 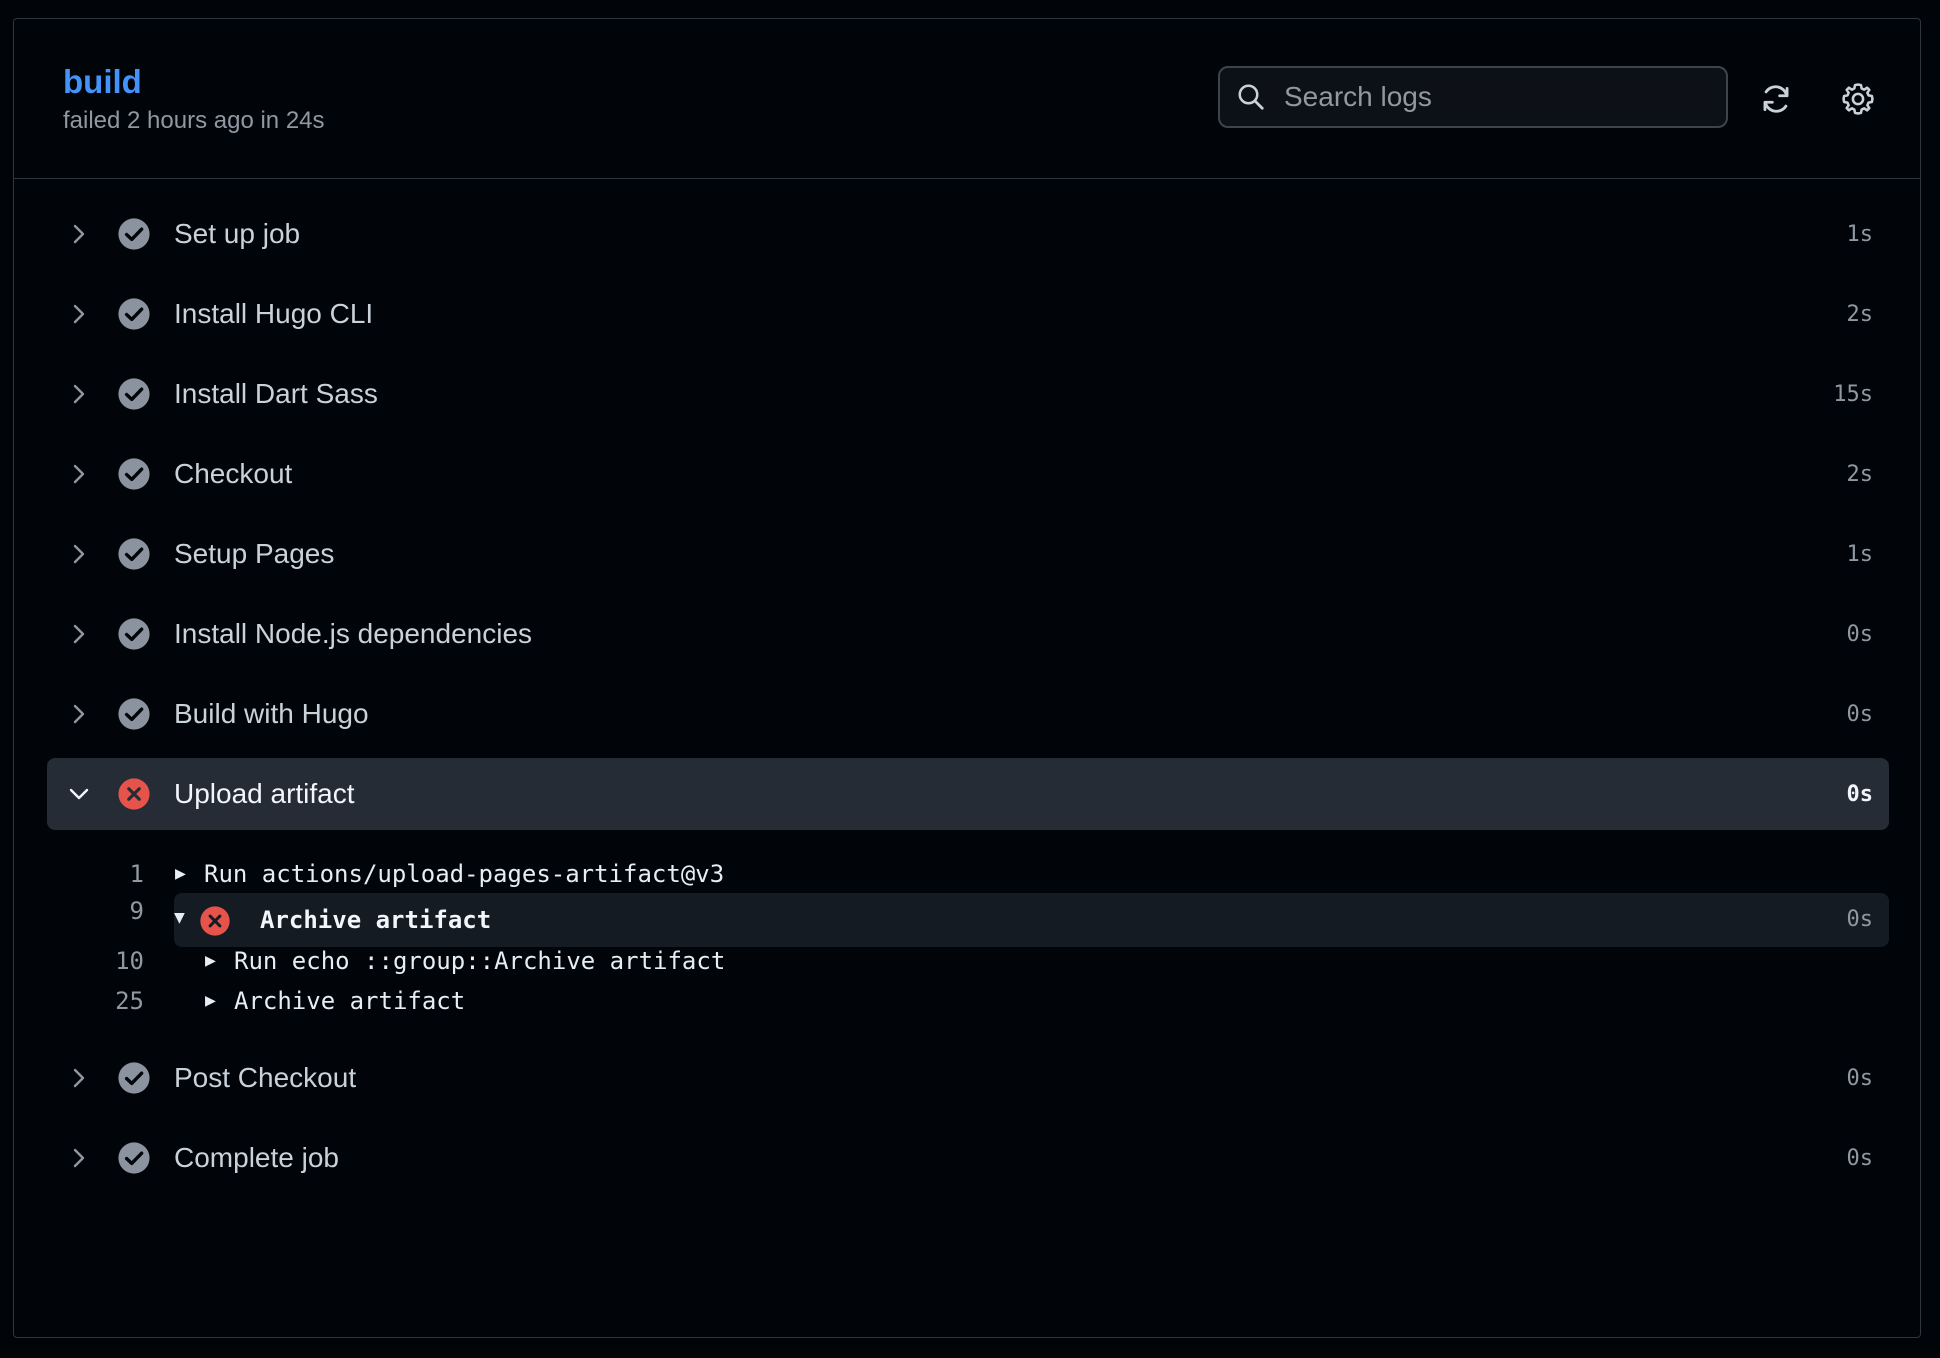 What do you see at coordinates (129, 961) in the screenshot?
I see `line-number: 10` at bounding box center [129, 961].